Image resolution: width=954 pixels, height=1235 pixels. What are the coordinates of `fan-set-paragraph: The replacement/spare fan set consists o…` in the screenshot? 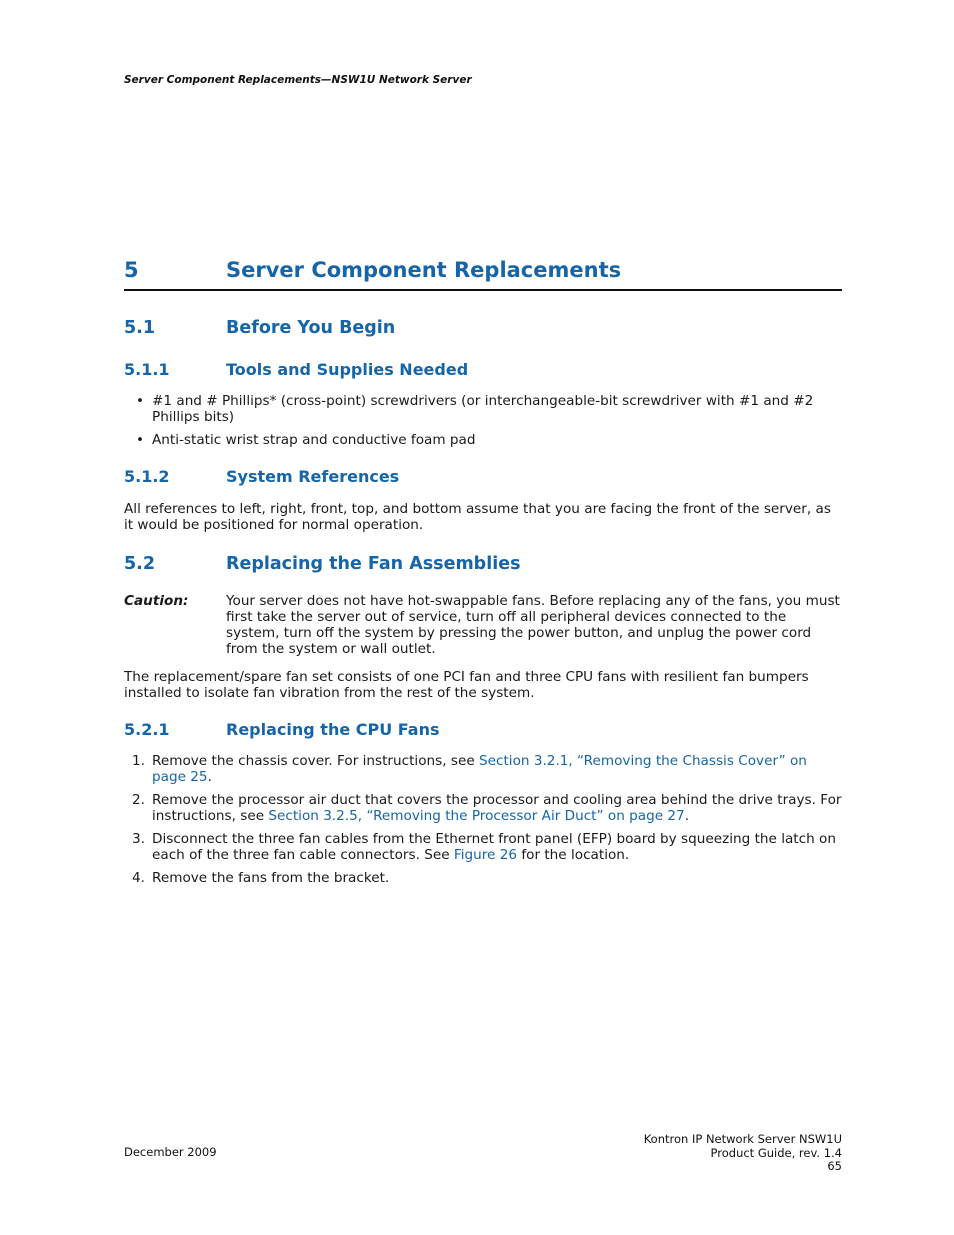 It's located at (466, 685).